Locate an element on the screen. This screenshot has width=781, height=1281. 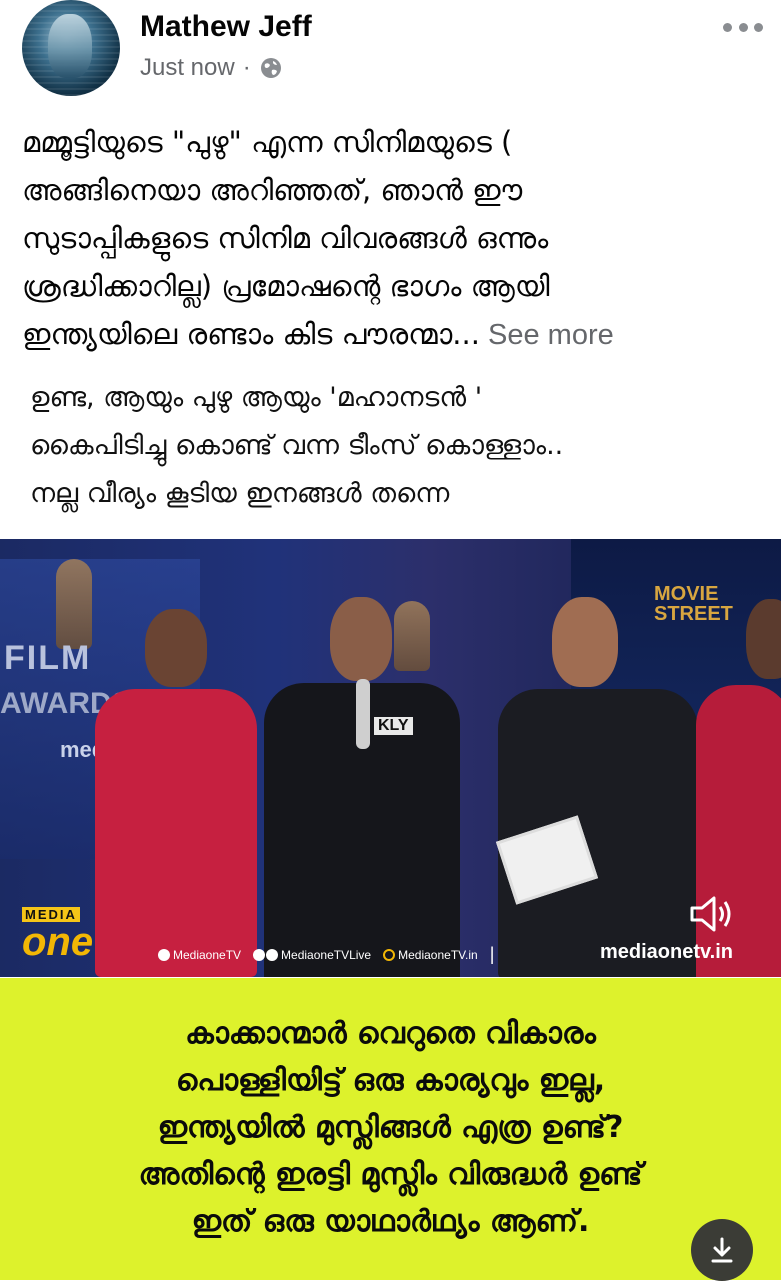
person-left is located at coordinates (180, 793).